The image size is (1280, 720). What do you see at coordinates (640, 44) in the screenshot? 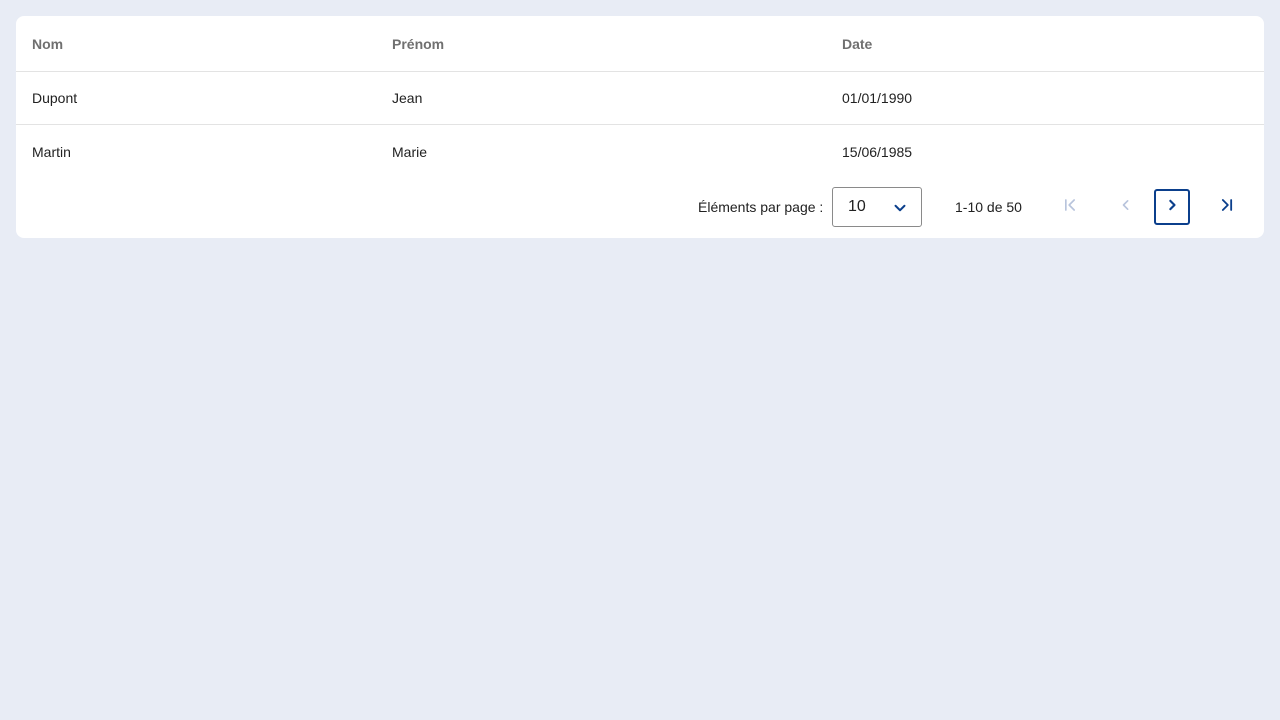
I see `table-header-row: Nom Prénom Date` at bounding box center [640, 44].